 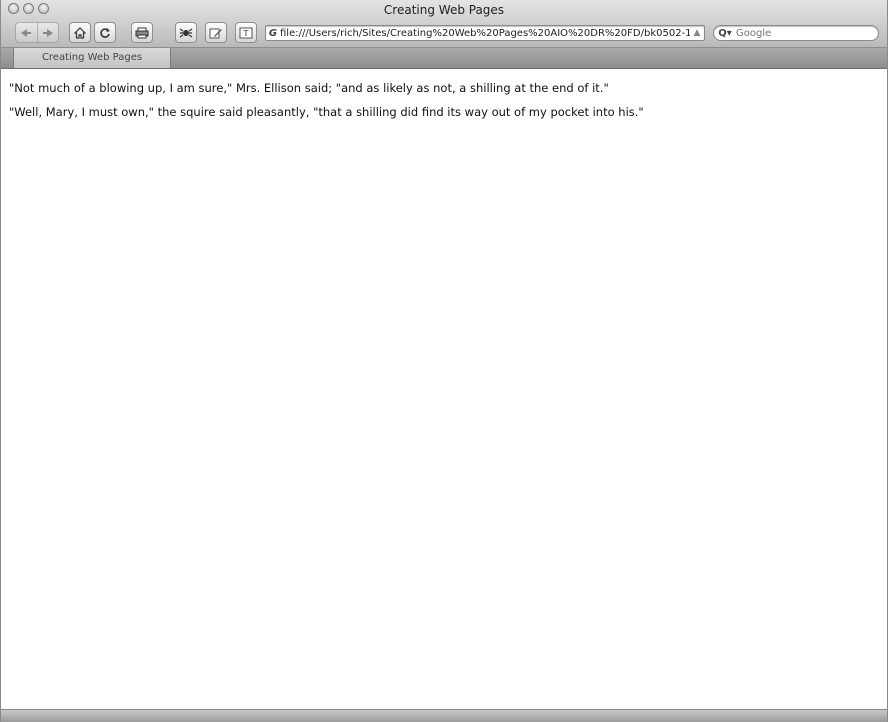 I want to click on back-button, so click(x=27, y=32).